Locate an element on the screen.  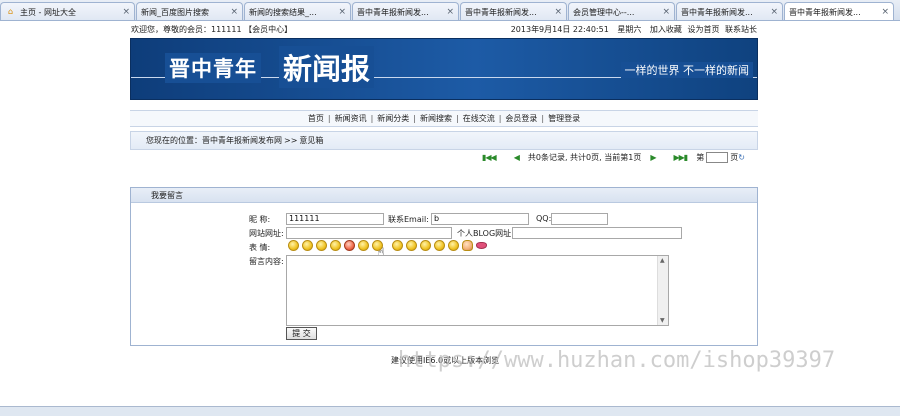
browser-tab-4: 晋中青年报新闻发... × is located at coordinates (513, 11).